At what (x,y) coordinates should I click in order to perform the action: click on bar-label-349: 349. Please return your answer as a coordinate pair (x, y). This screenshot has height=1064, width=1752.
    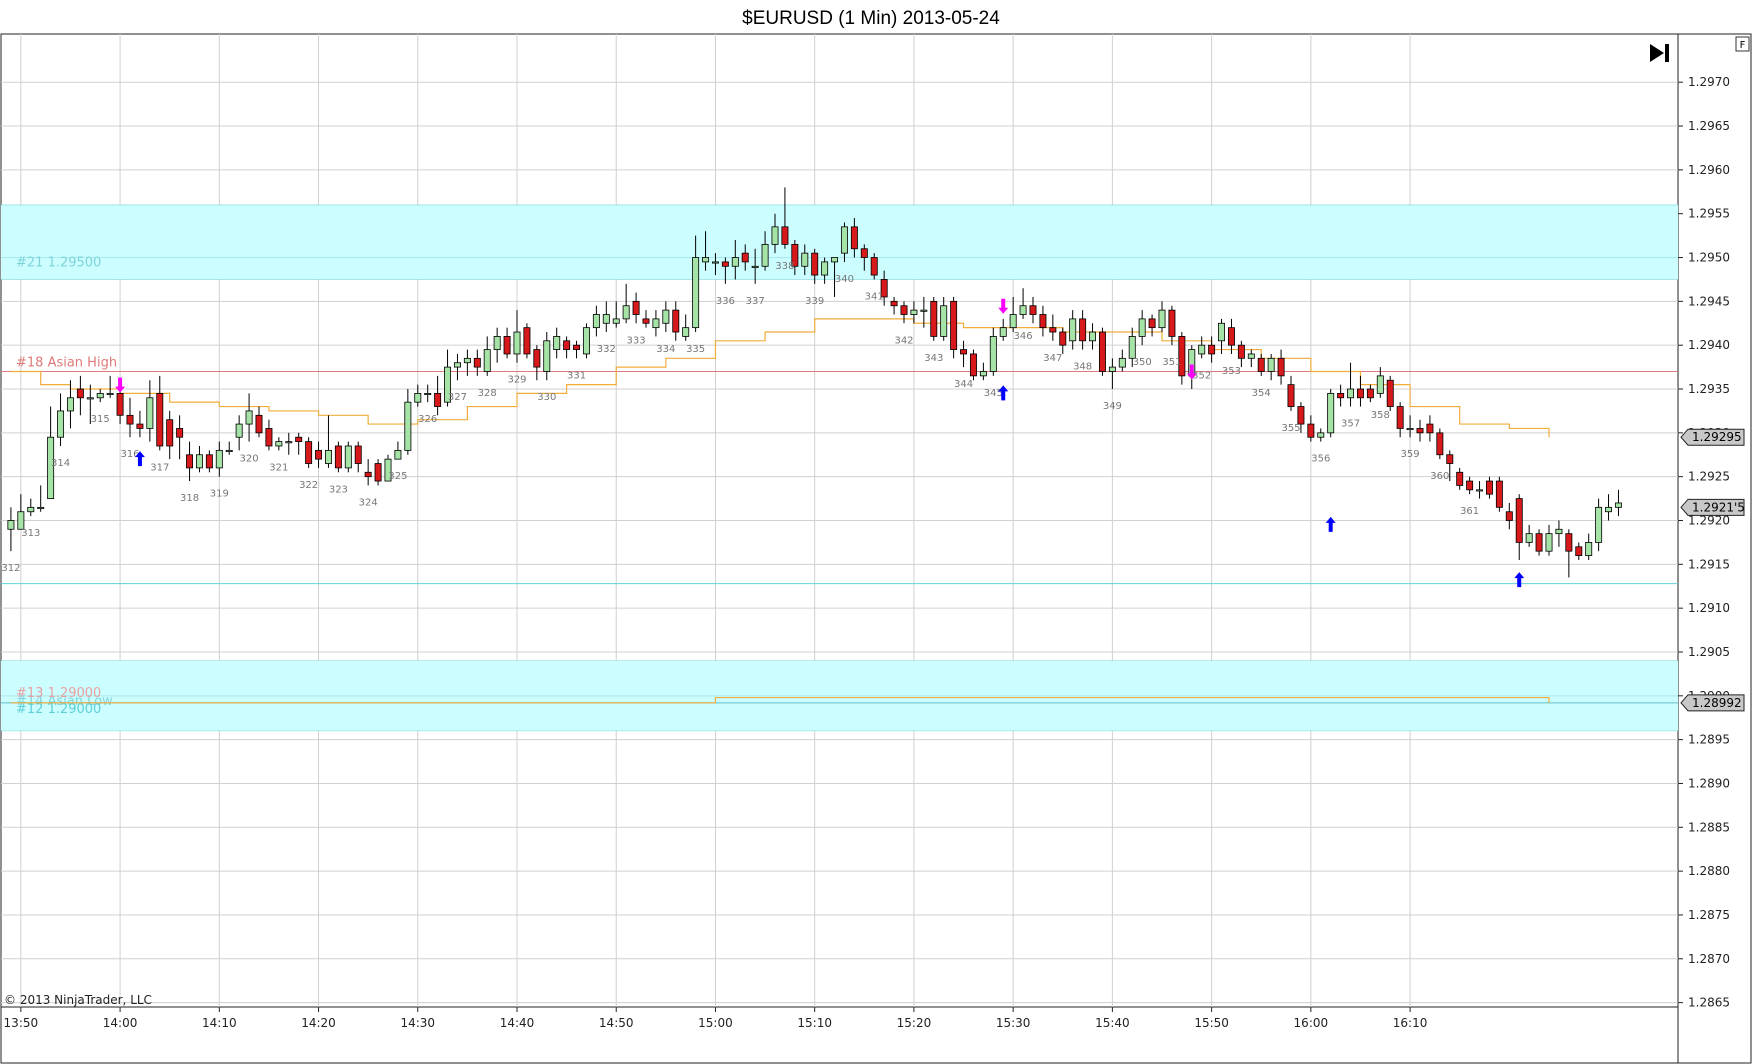
    Looking at the image, I should click on (1112, 406).